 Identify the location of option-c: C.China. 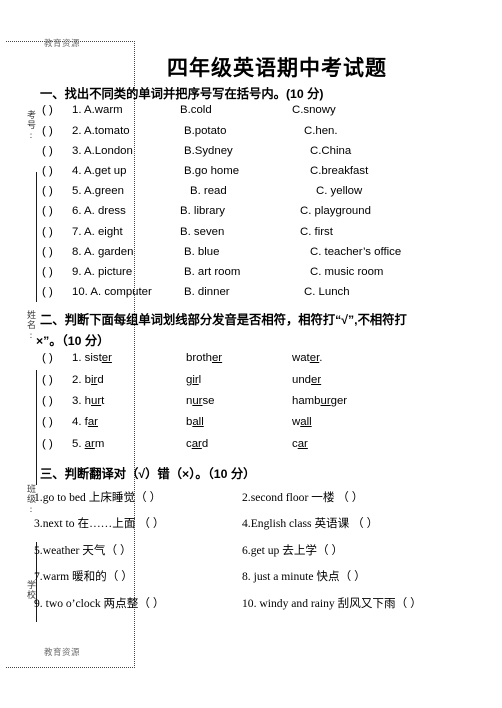
(331, 150).